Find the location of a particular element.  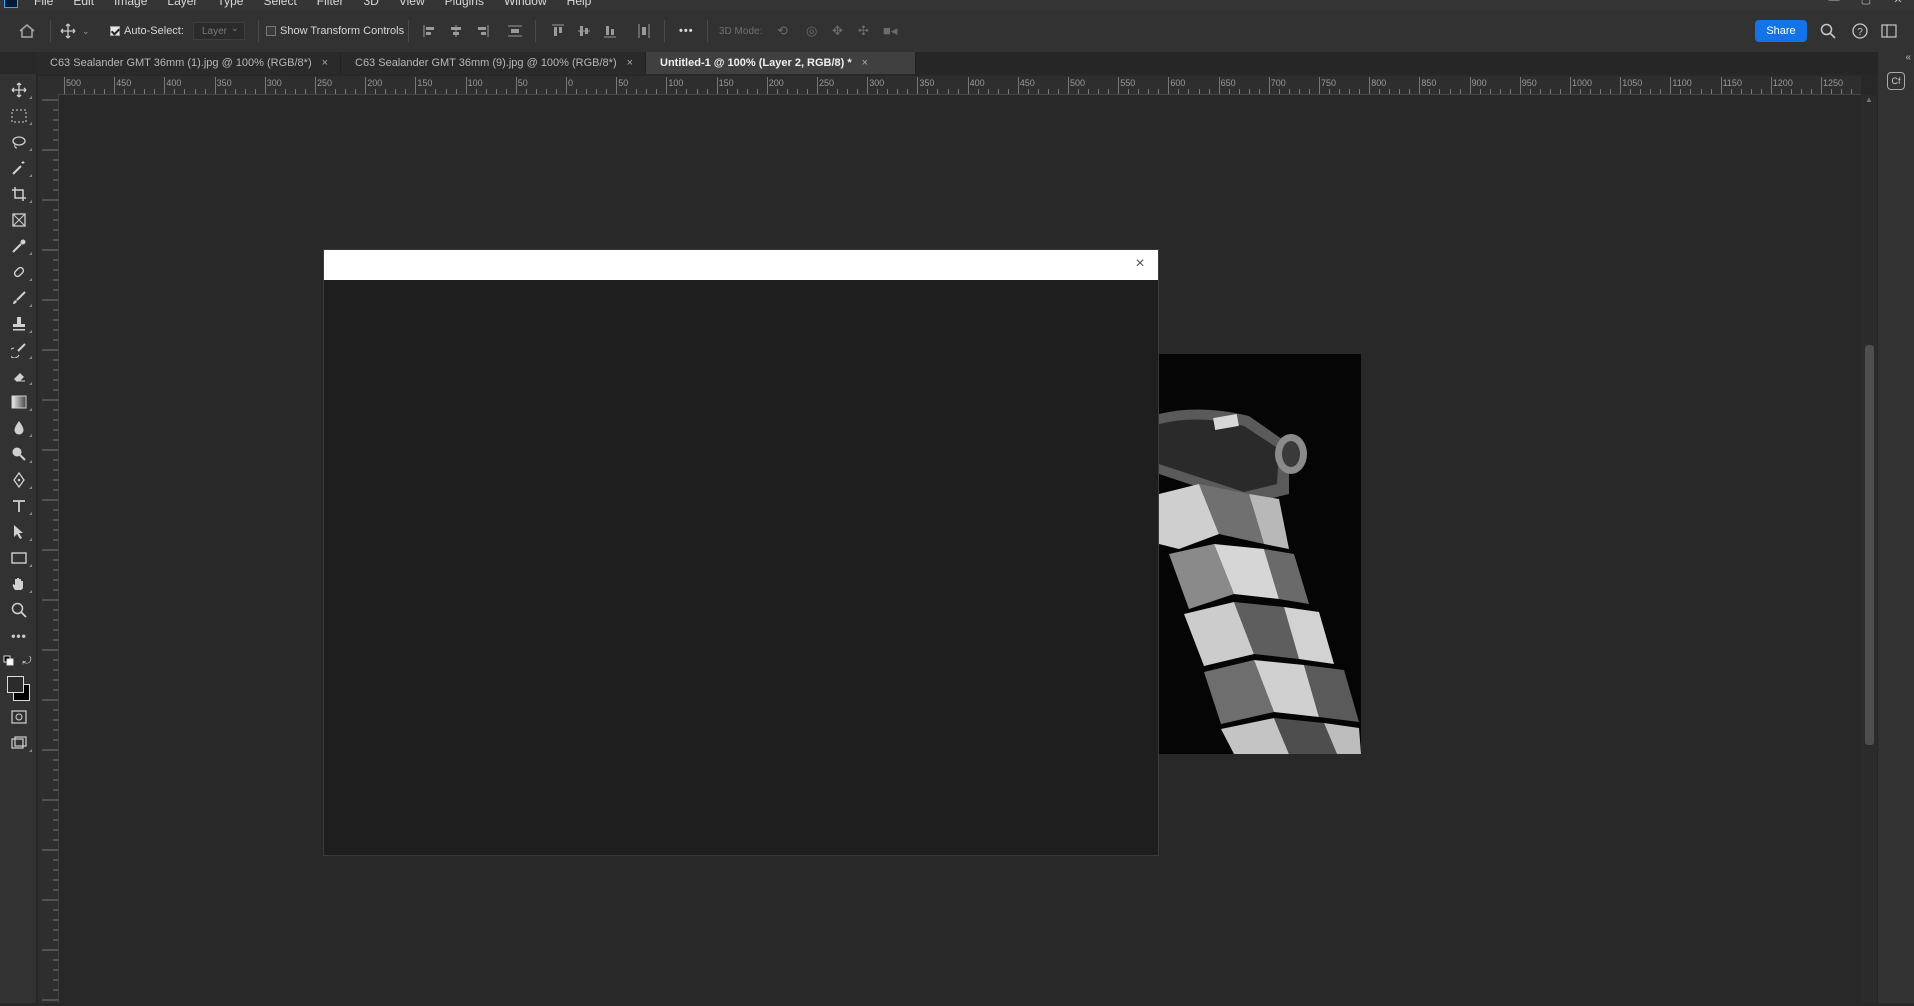

auto-select-target-dropdown: Layer is located at coordinates (219, 31).